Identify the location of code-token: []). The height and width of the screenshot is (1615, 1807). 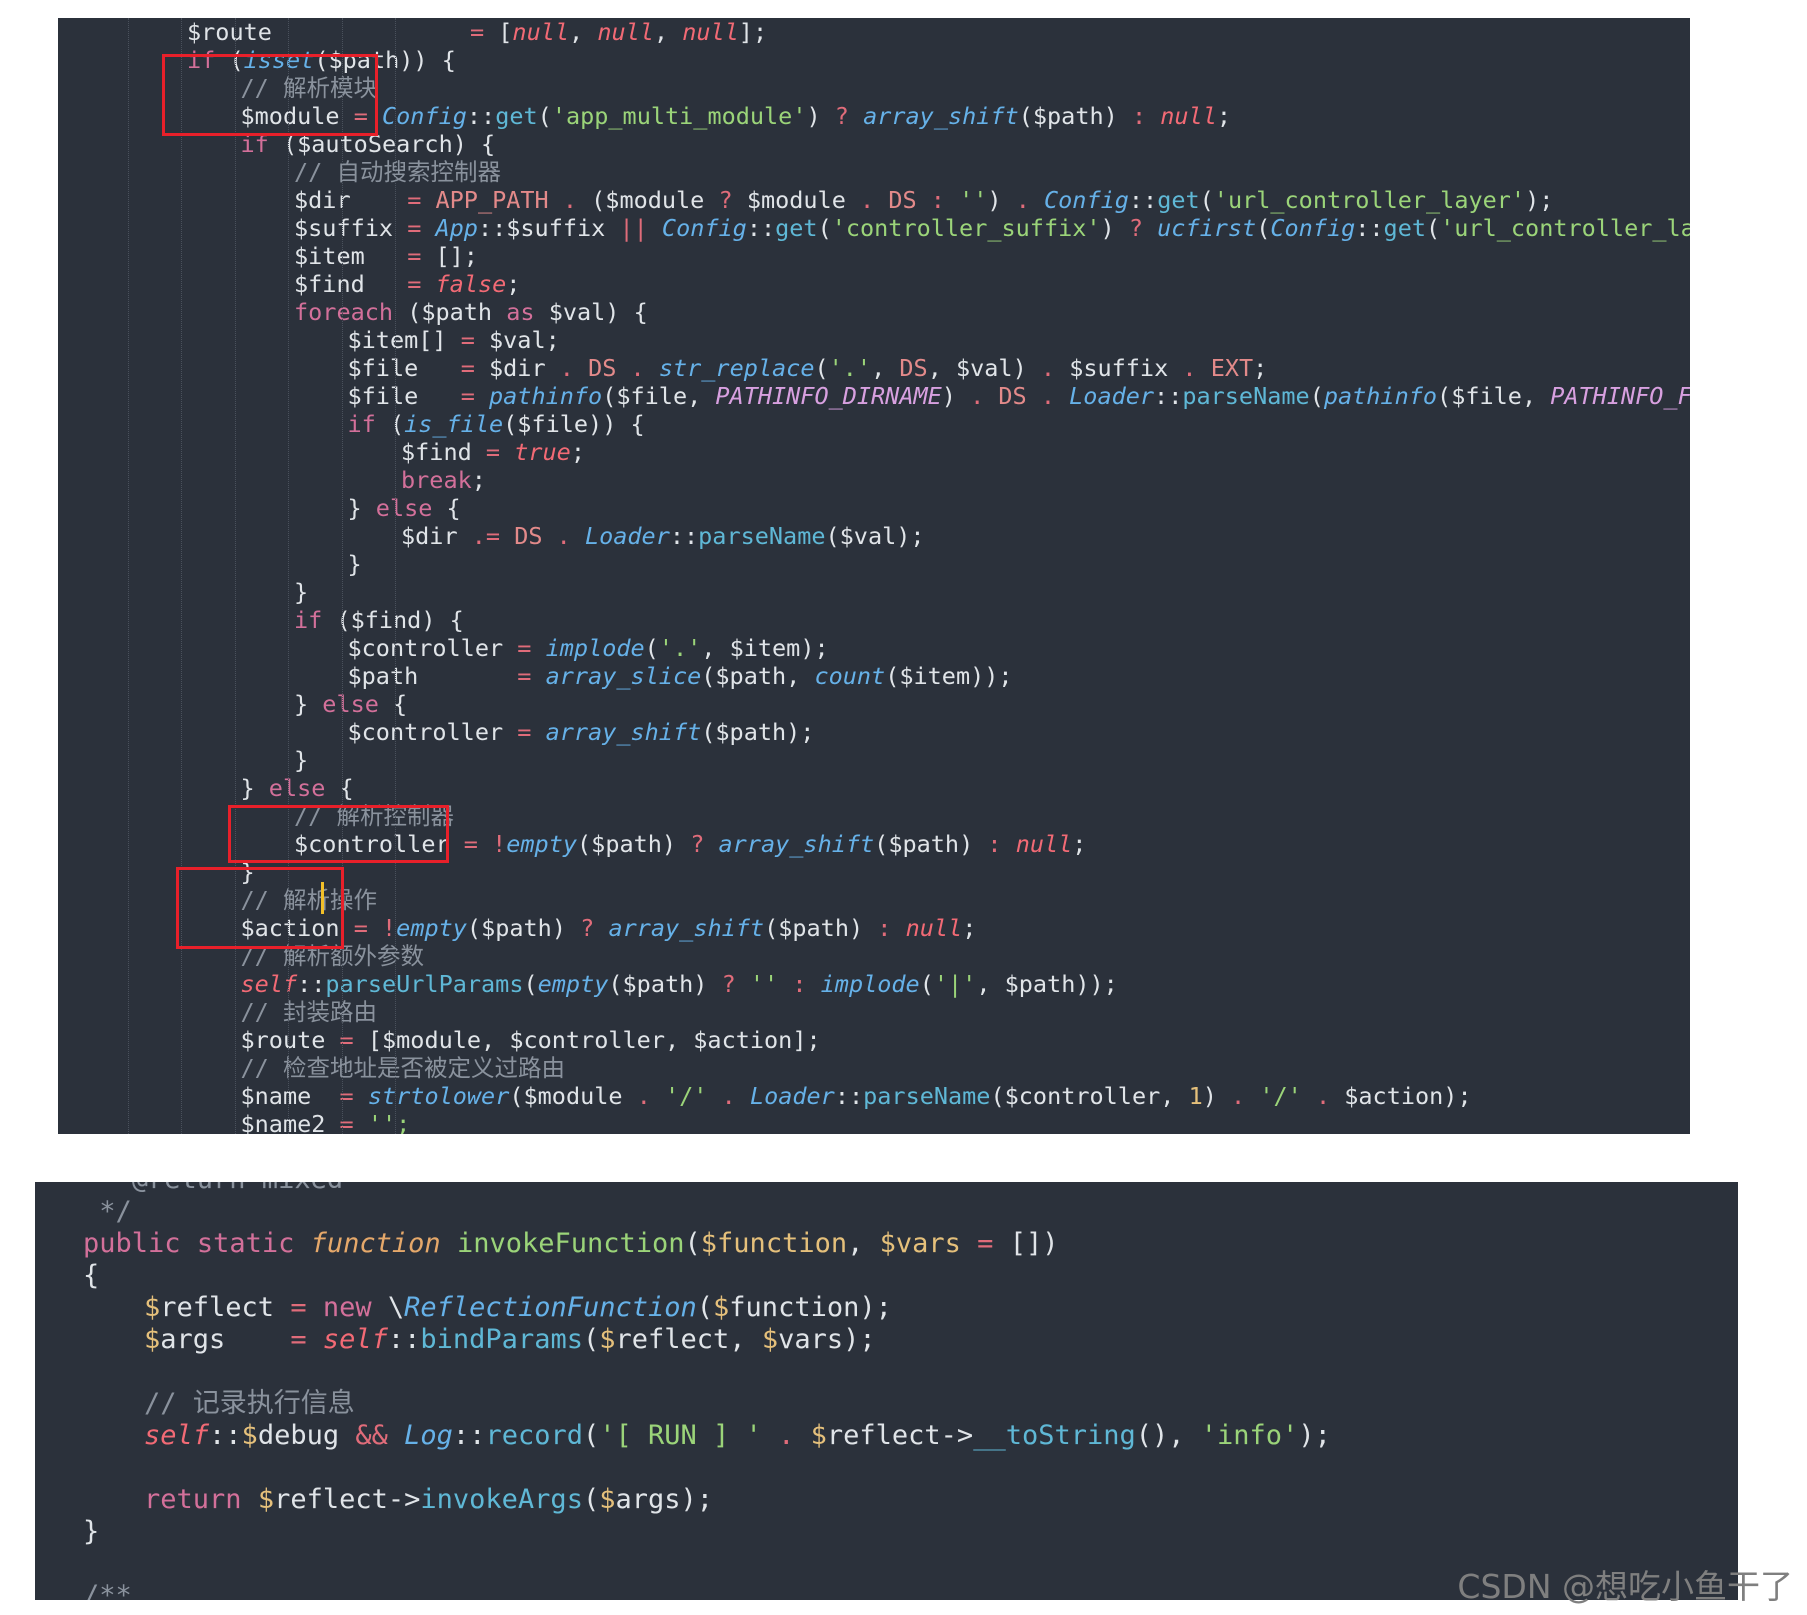
(1026, 1243).